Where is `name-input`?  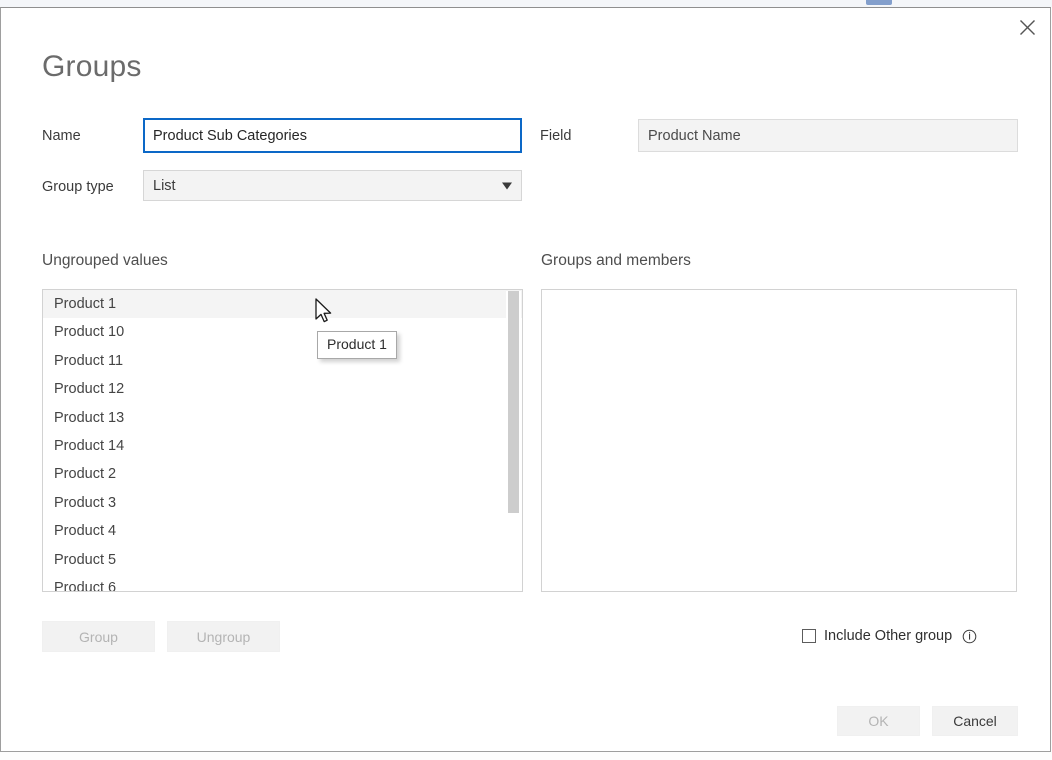
name-input is located at coordinates (332, 135).